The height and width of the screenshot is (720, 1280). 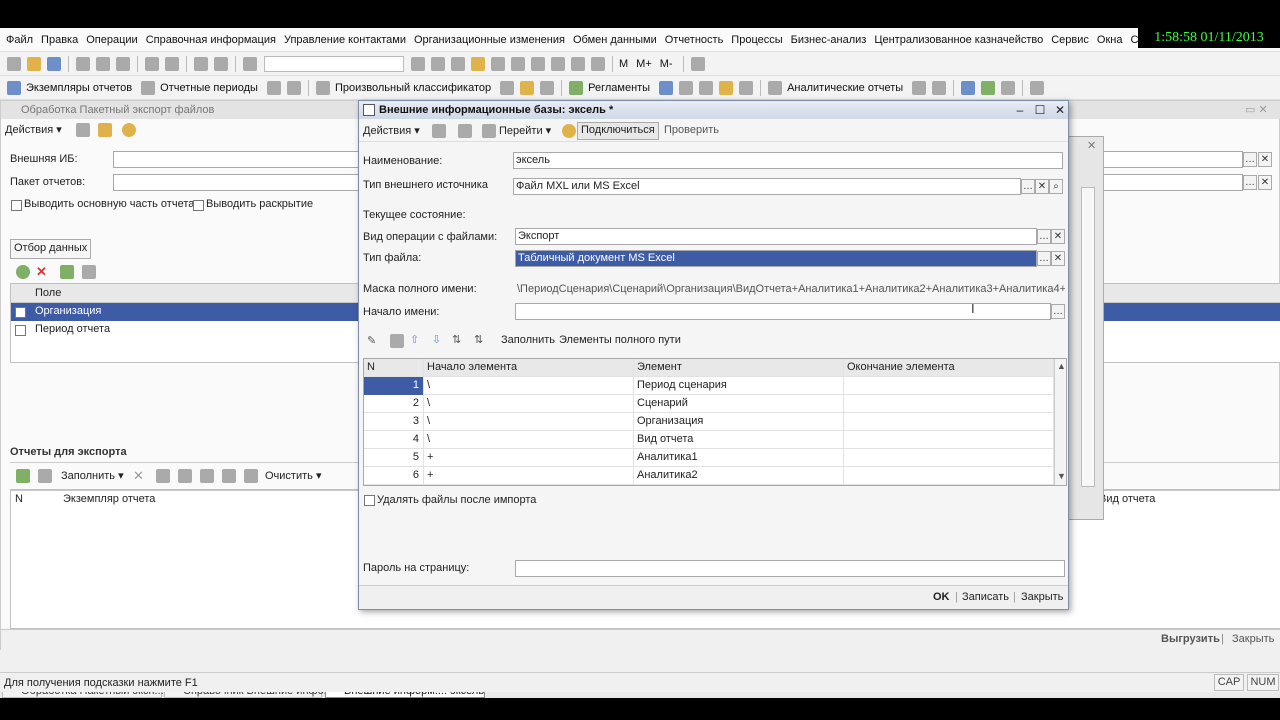 I want to click on bg-action2-icon, so click(x=105, y=130).